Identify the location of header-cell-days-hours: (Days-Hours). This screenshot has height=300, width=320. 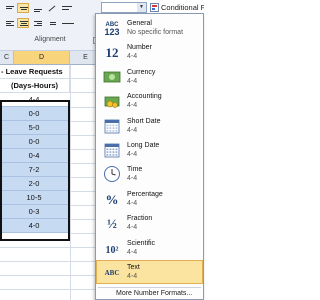
(35, 86).